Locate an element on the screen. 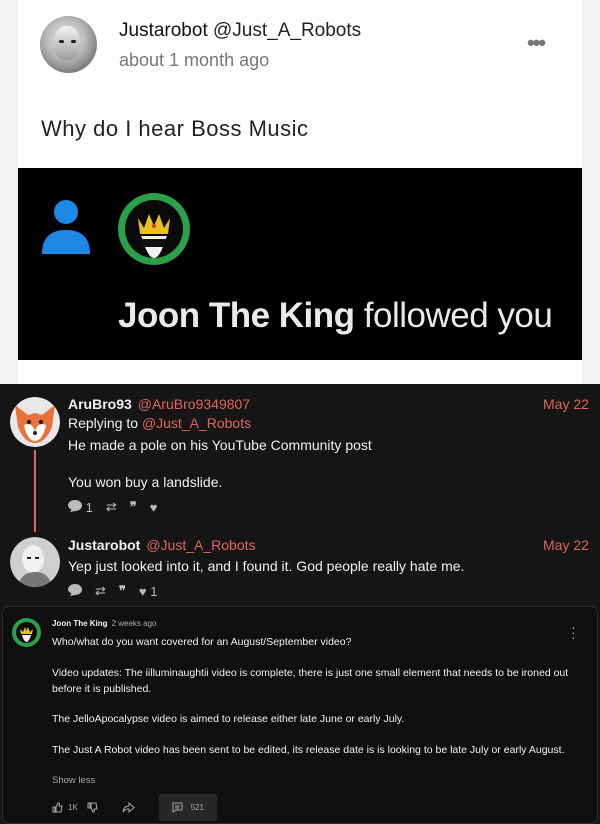  comment-actions: 1K 521 is located at coordinates (134, 807).